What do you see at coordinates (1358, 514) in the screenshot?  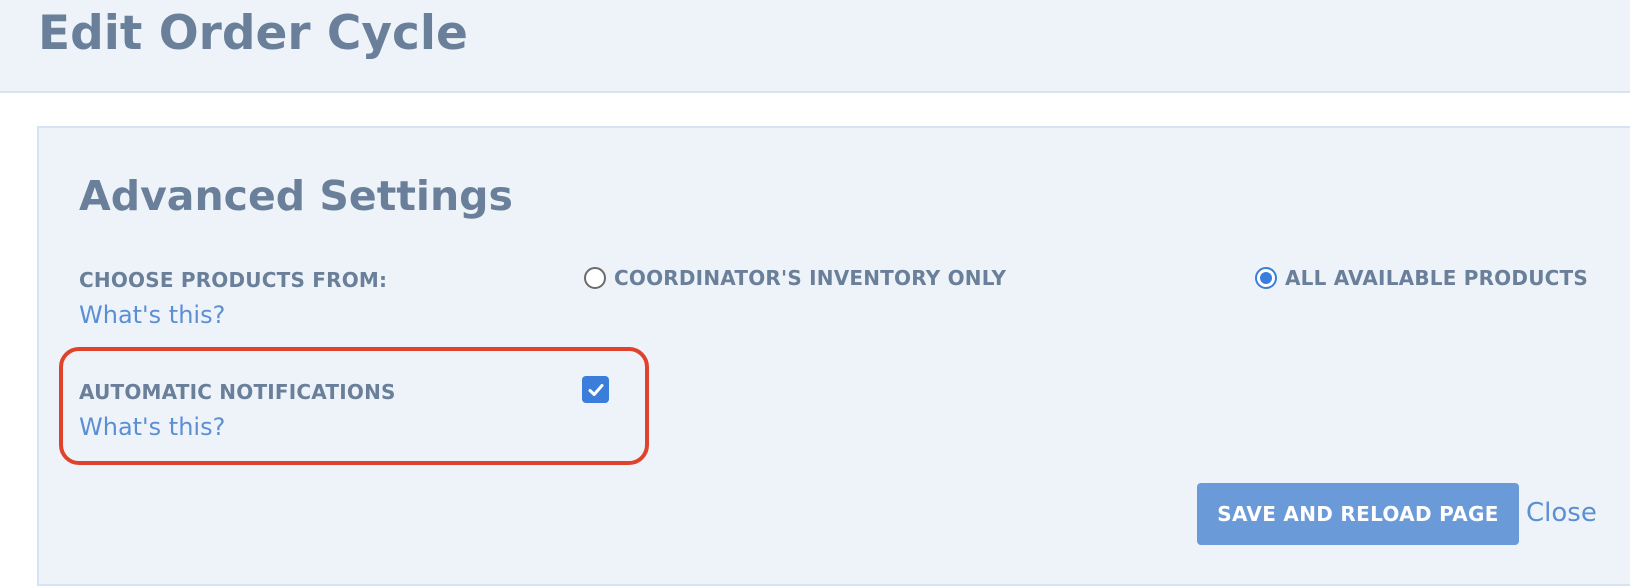 I see `save-and-reload-button: SAVE AND RELOAD PAGE` at bounding box center [1358, 514].